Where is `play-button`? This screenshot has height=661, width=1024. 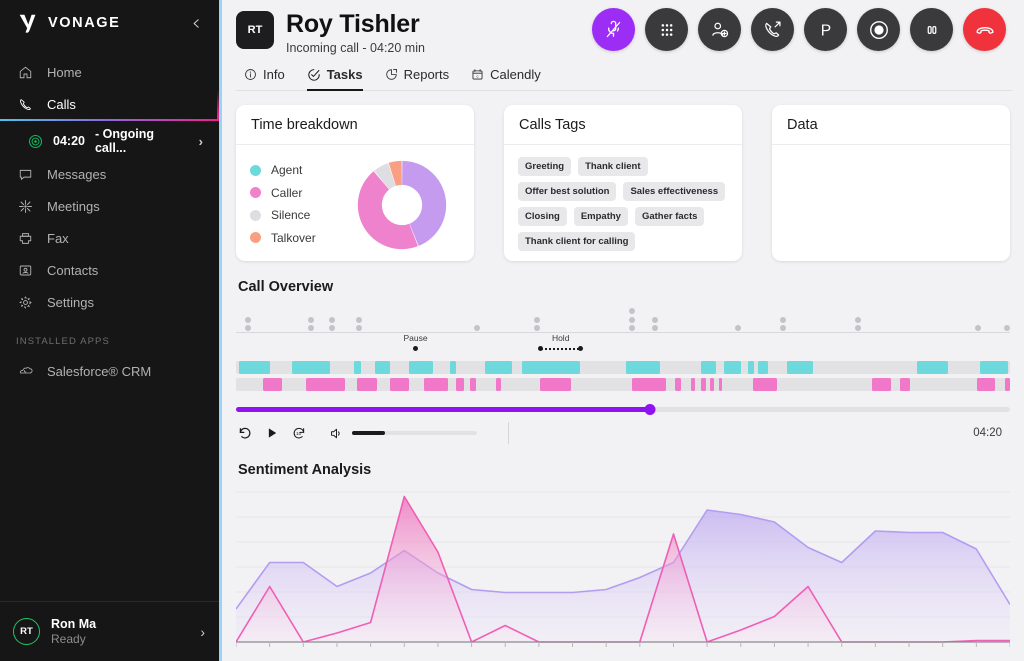
play-button is located at coordinates (272, 433).